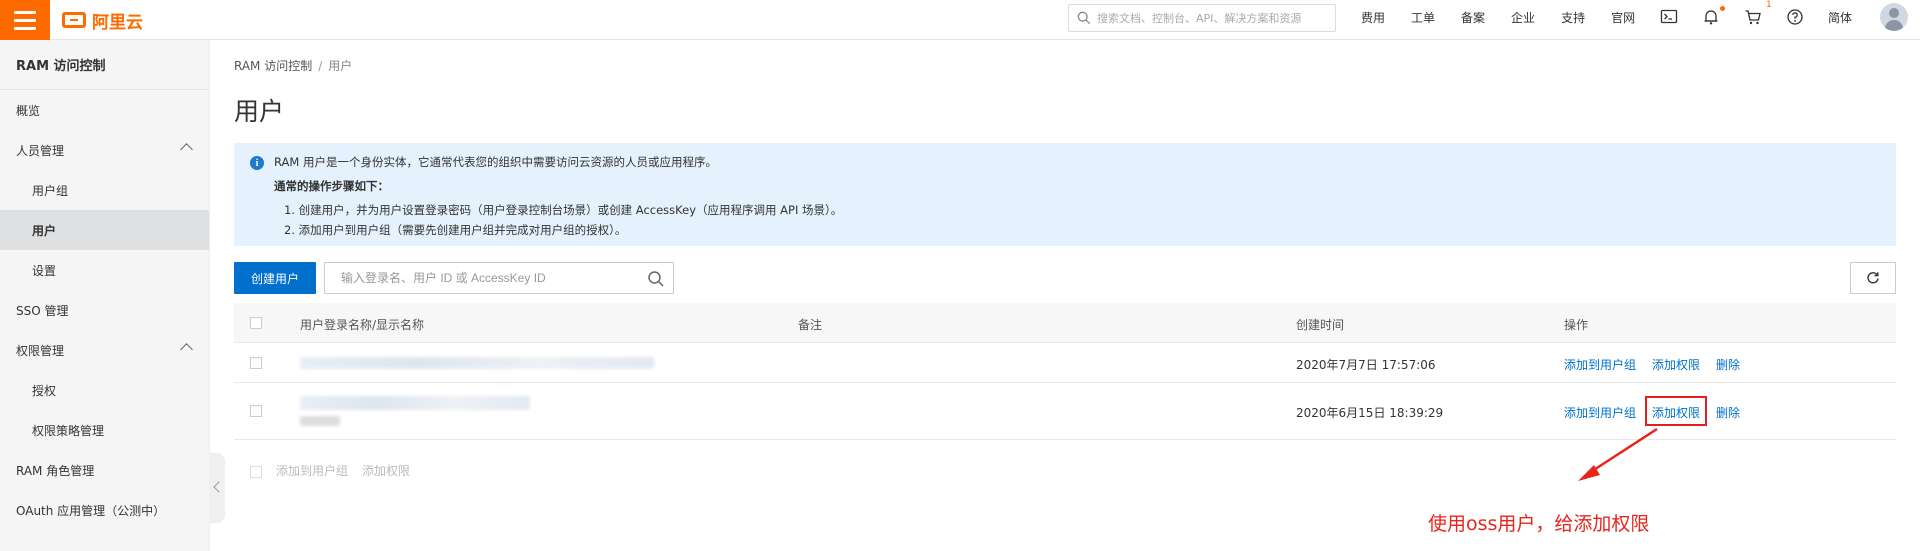 The width and height of the screenshot is (1920, 551). What do you see at coordinates (68, 430) in the screenshot?
I see `sidebar-item-label: 权限策略管理` at bounding box center [68, 430].